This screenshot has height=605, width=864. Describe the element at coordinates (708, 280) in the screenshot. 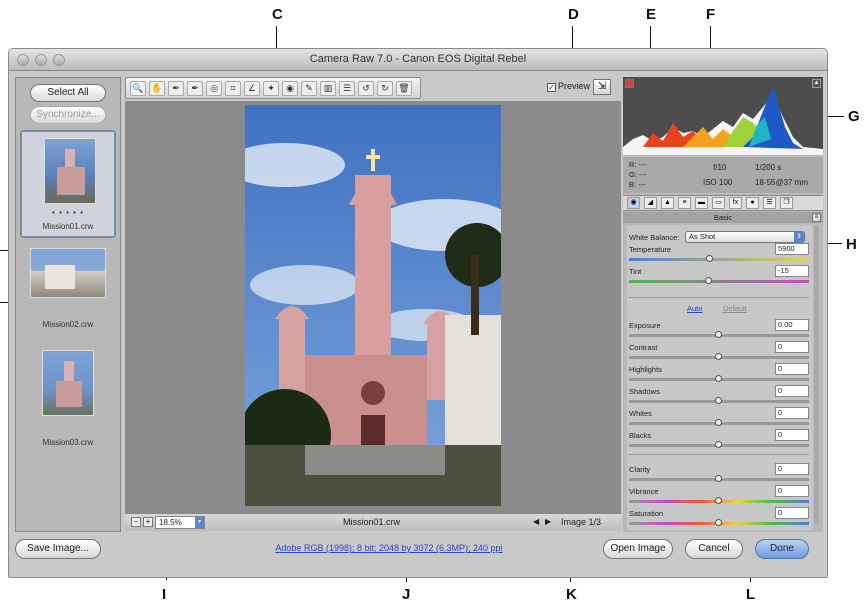

I see `tint-knob` at that location.